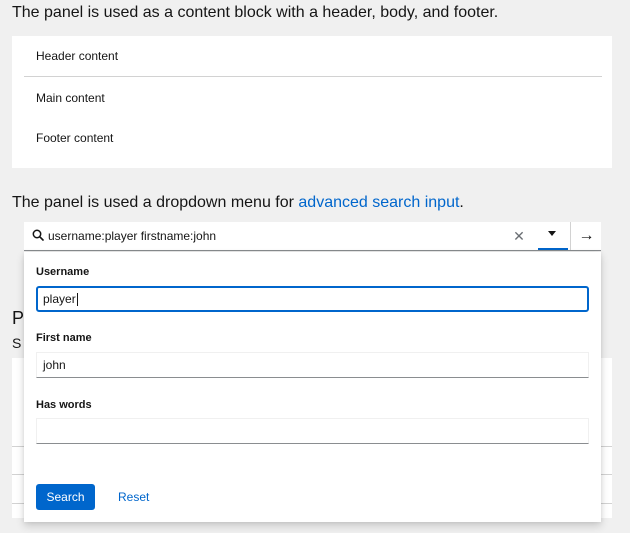 The image size is (630, 533). What do you see at coordinates (75, 138) in the screenshot?
I see `panel-footer: Footer content` at bounding box center [75, 138].